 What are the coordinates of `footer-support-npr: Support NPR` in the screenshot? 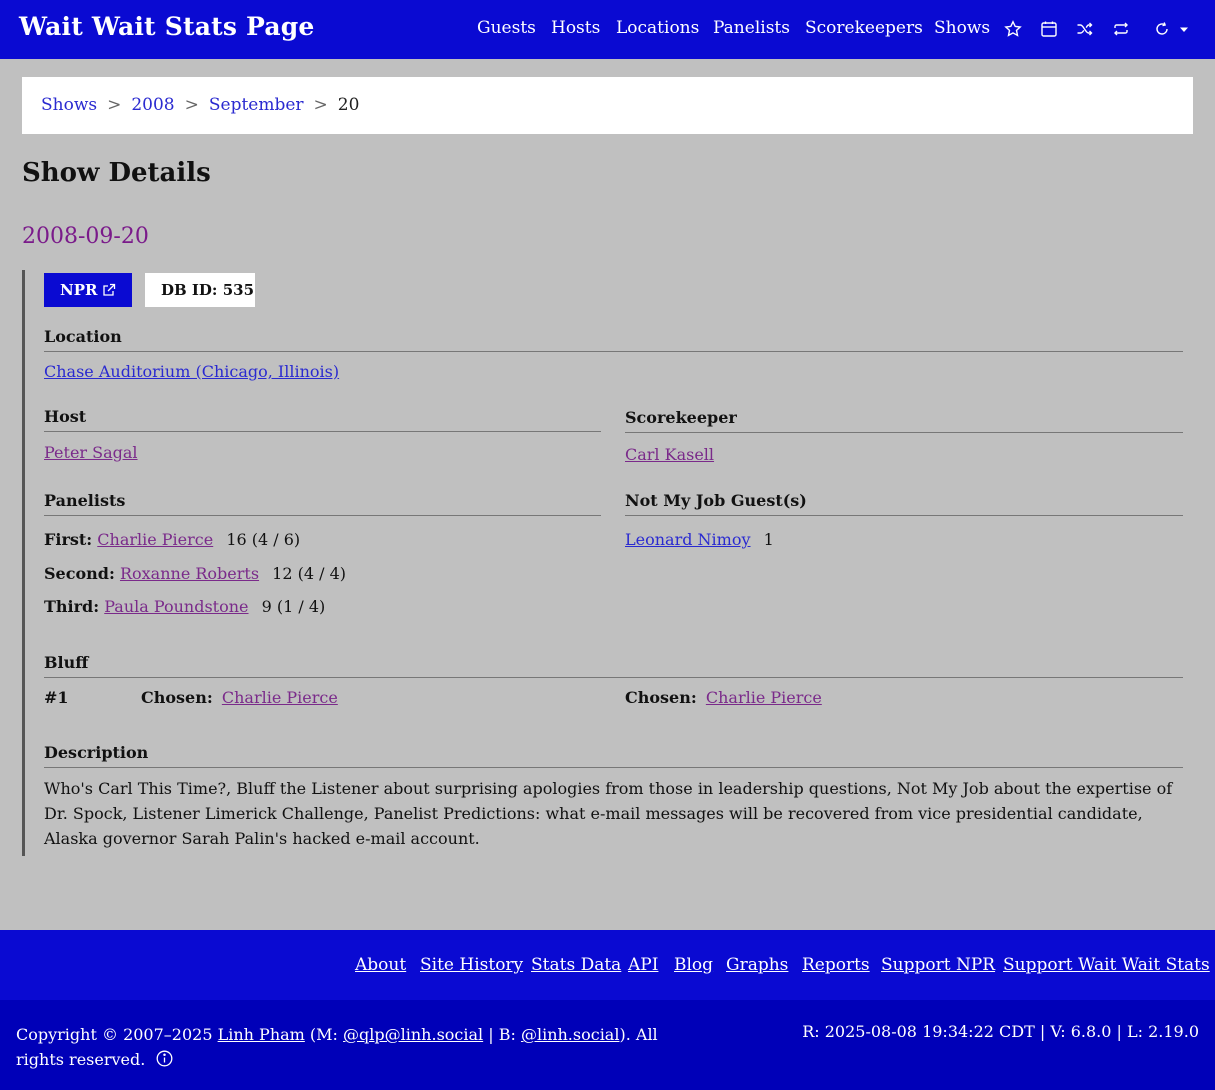 It's located at (938, 965).